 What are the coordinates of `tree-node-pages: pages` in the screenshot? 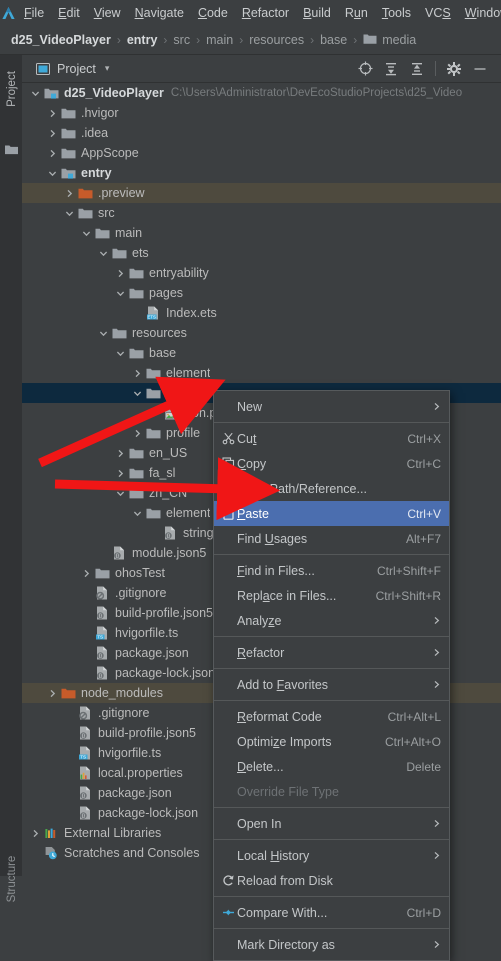 It's located at (261, 293).